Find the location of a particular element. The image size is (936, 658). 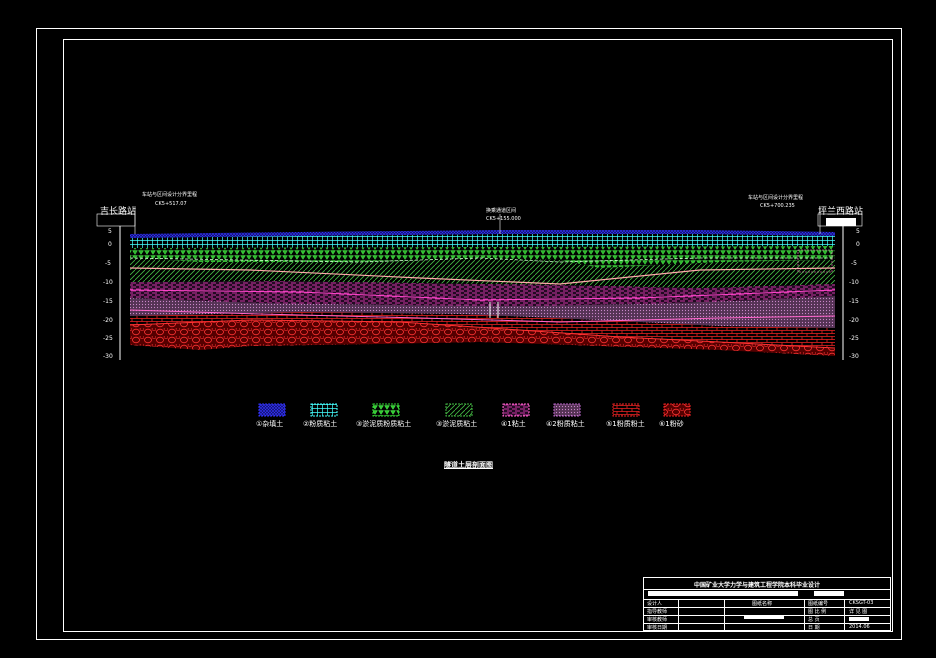

note-center-2: CK5+155.000 is located at coordinates (503, 219).